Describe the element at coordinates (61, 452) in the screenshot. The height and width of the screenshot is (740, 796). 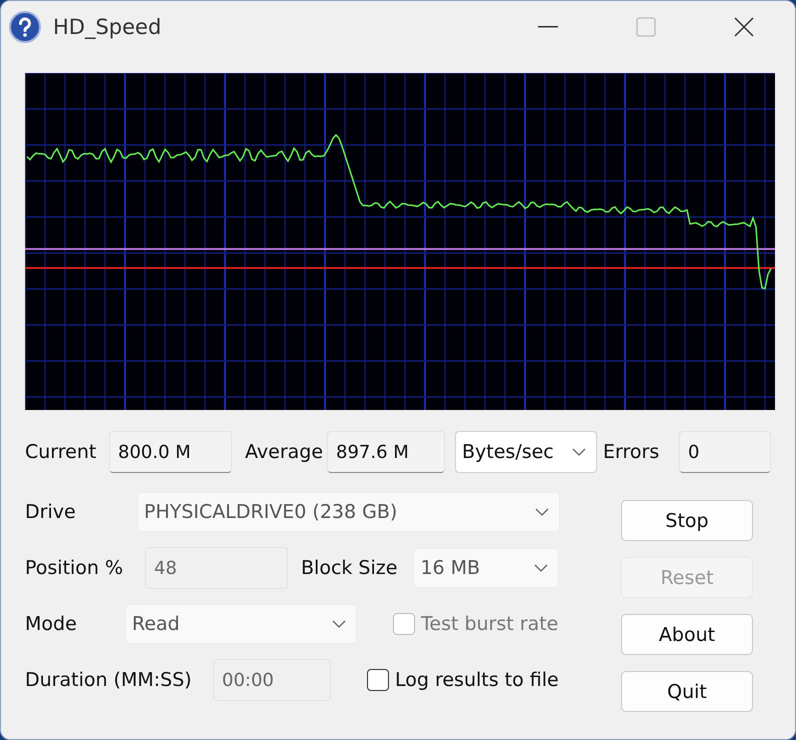
I see `field-label: Current` at that location.